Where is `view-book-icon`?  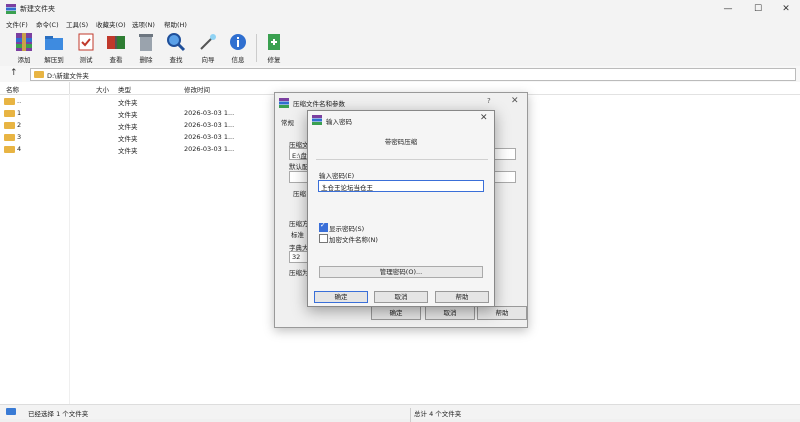
view-book-icon is located at coordinates (116, 42).